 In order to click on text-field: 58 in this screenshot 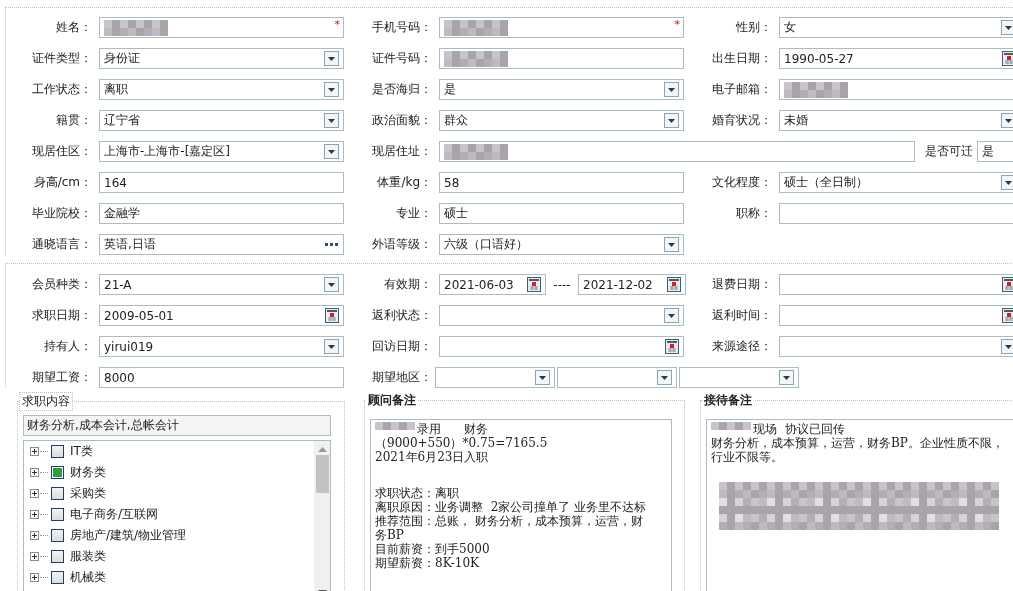, I will do `click(561, 182)`.